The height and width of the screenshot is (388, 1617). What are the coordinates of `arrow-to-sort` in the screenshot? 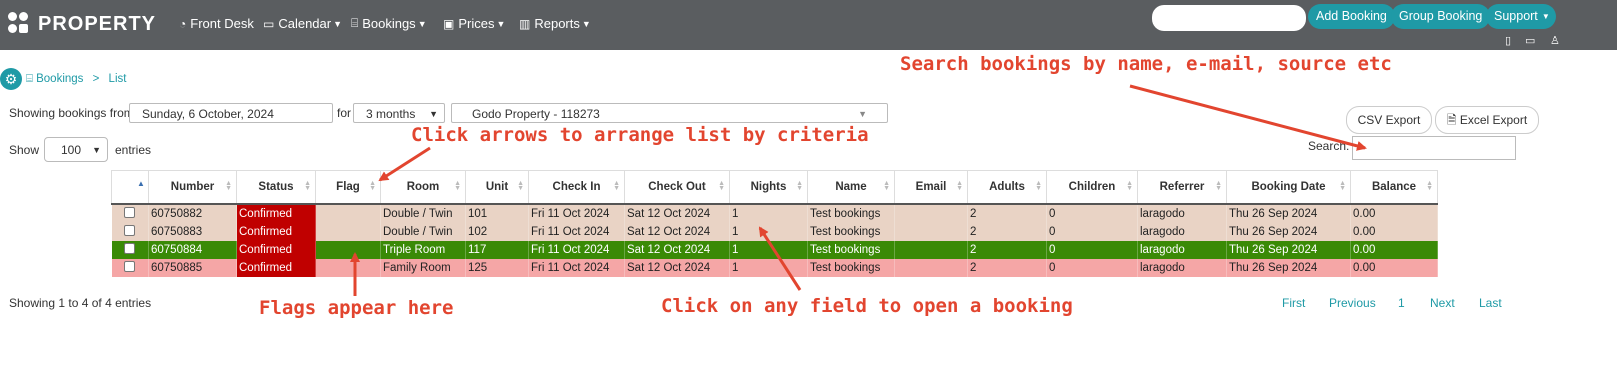 It's located at (404, 164).